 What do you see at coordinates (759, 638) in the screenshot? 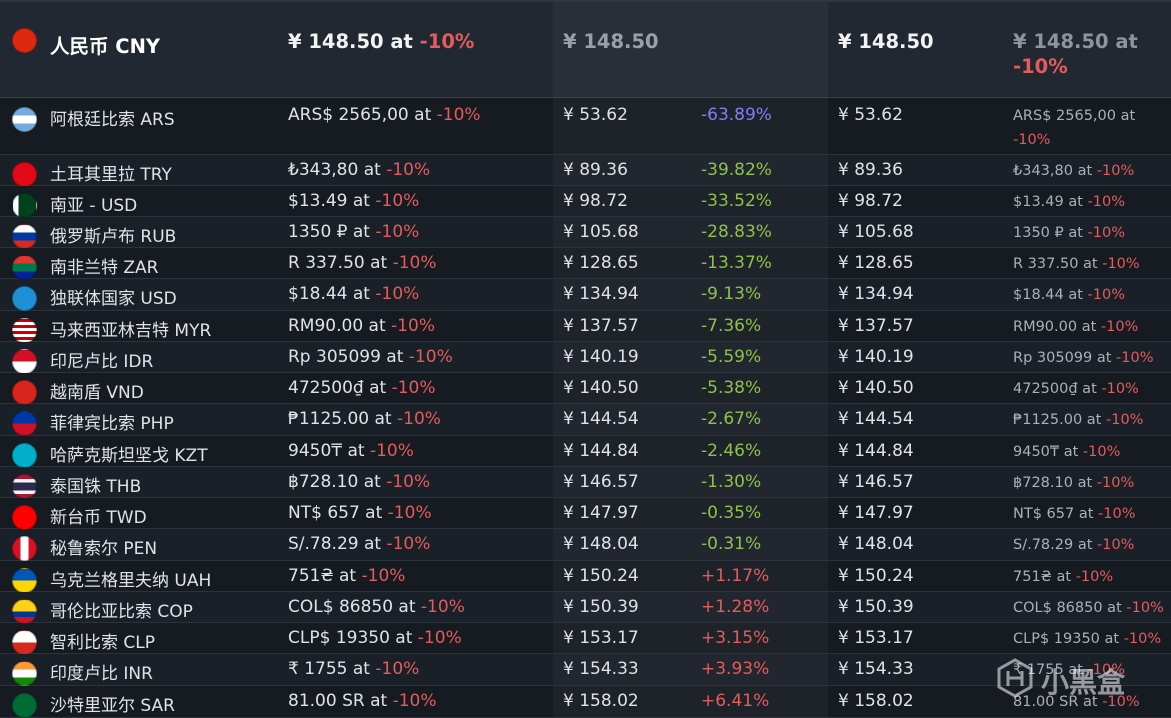
I see `percent-diff-cell: +3.15%` at bounding box center [759, 638].